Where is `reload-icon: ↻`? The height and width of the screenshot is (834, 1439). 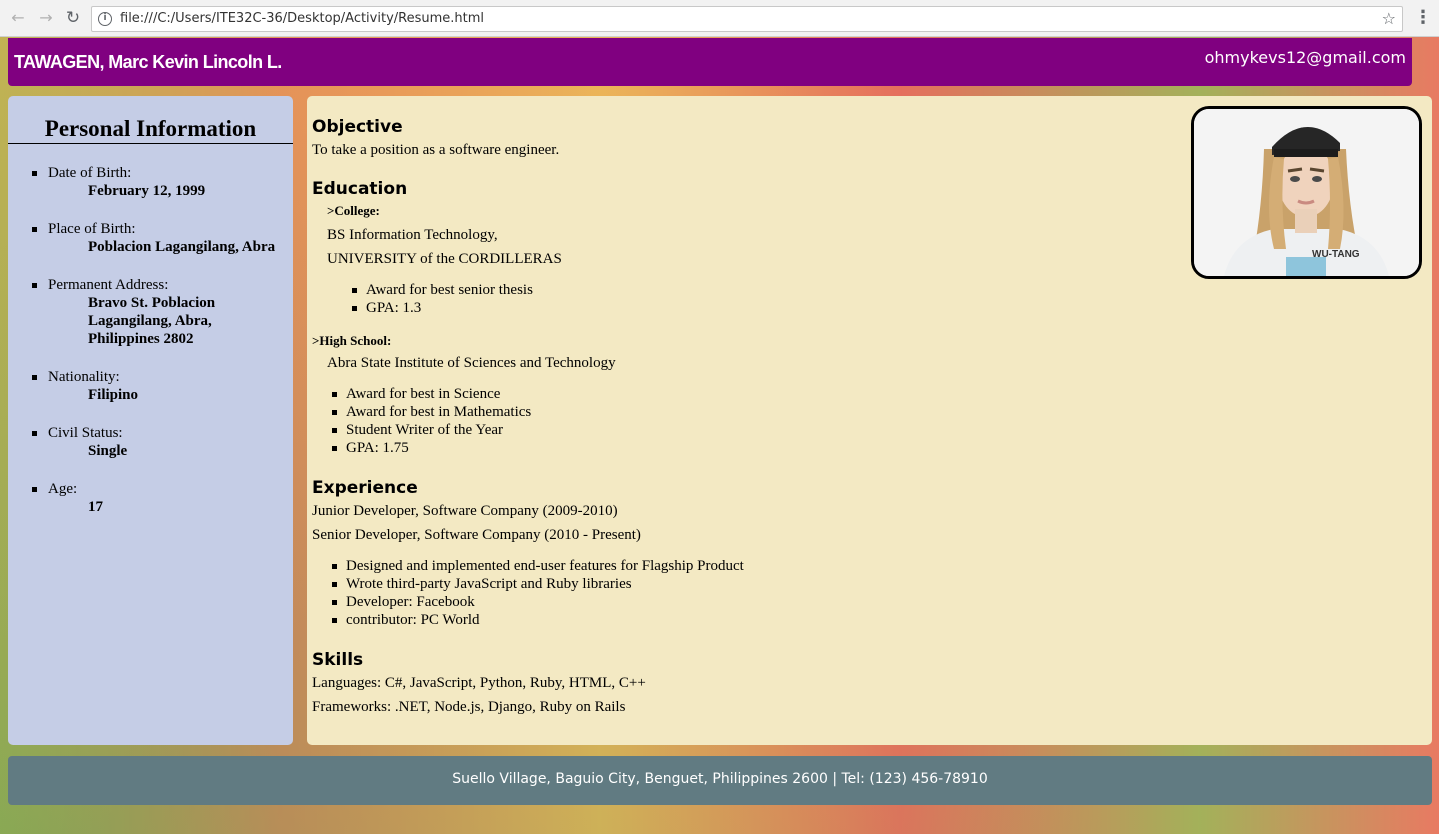 reload-icon: ↻ is located at coordinates (73, 18).